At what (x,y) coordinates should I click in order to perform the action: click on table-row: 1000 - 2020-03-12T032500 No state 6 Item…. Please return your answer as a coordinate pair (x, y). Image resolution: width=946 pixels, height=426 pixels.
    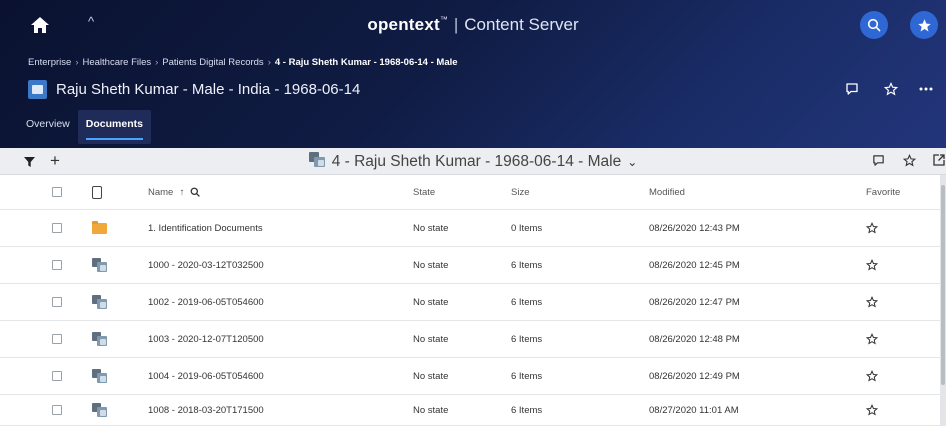
    Looking at the image, I should click on (473, 265).